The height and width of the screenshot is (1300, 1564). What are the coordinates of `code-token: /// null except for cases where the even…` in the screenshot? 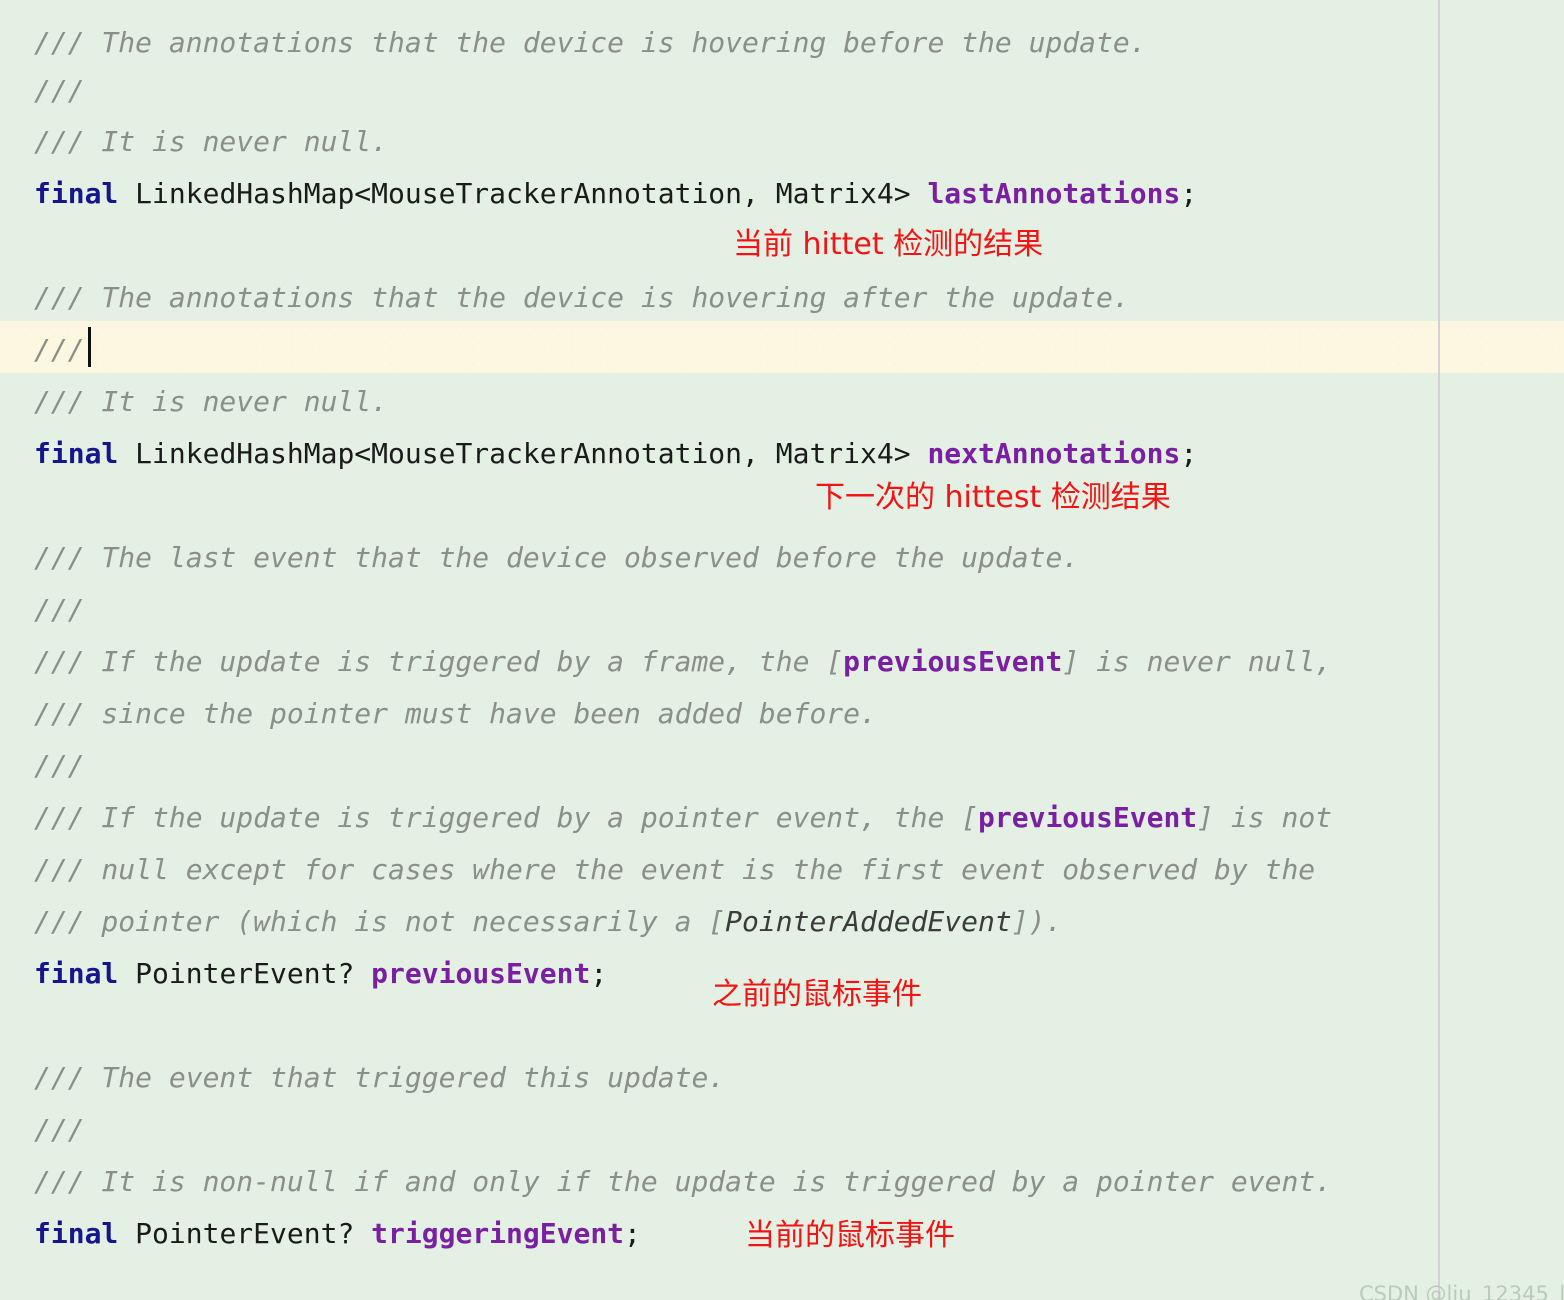 It's located at (675, 869).